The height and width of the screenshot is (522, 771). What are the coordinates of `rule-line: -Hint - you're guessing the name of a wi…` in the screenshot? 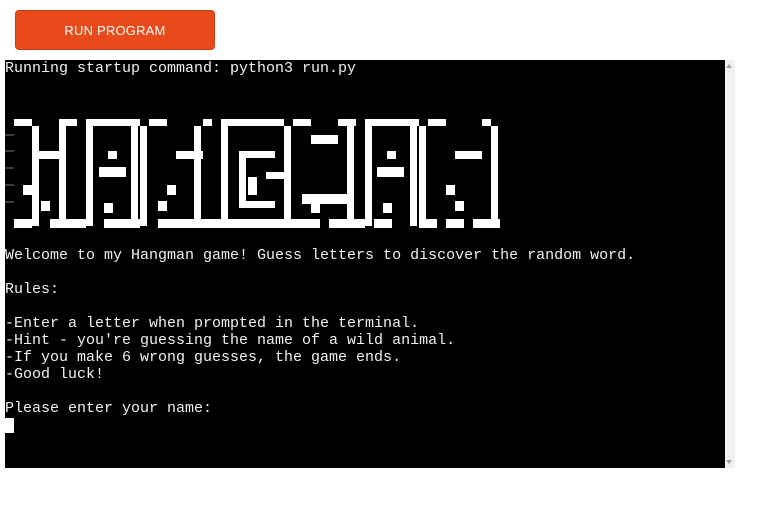 It's located at (230, 340).